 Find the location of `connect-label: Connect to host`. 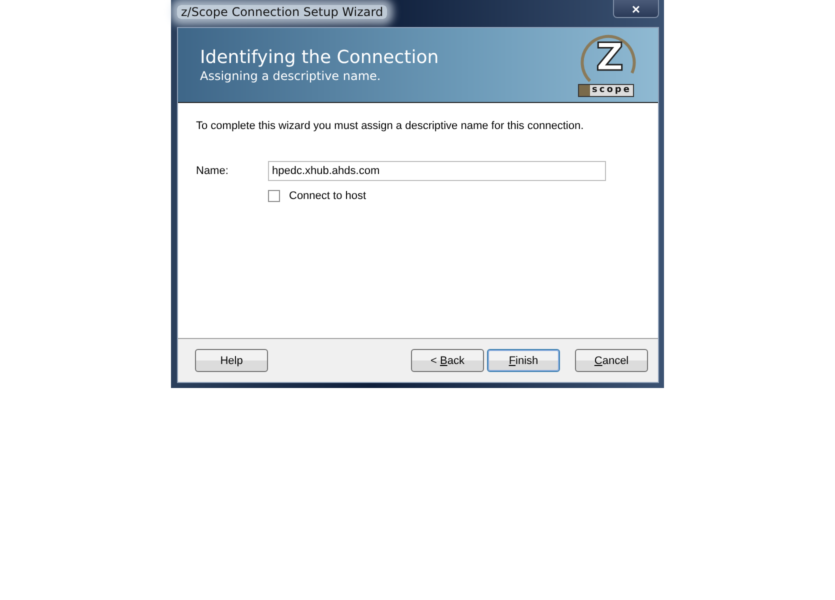

connect-label: Connect to host is located at coordinates (327, 196).